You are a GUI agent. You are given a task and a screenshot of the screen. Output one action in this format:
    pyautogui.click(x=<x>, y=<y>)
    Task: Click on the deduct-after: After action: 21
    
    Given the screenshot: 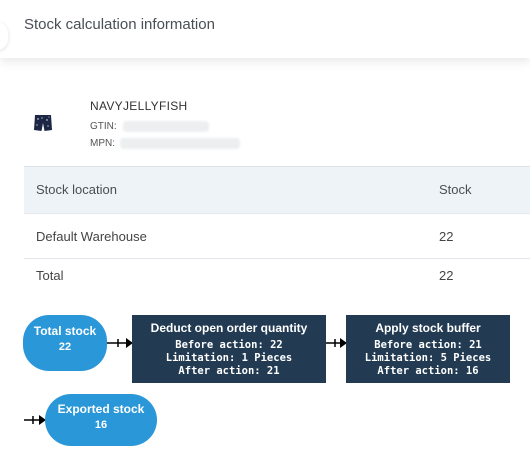 What is the action you would take?
    pyautogui.click(x=229, y=371)
    